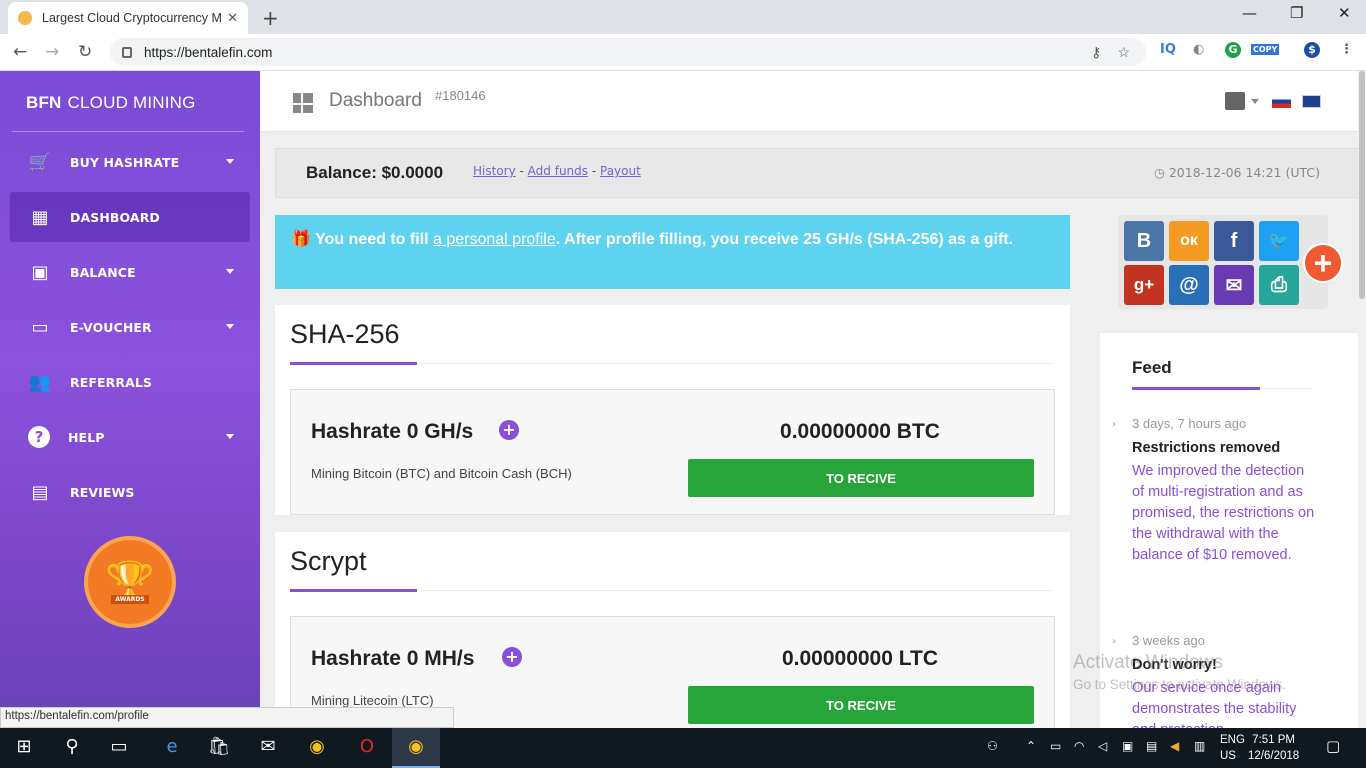 The height and width of the screenshot is (768, 1366). What do you see at coordinates (1346, 49) in the screenshot?
I see `browser-menu-icon: ⋮` at bounding box center [1346, 49].